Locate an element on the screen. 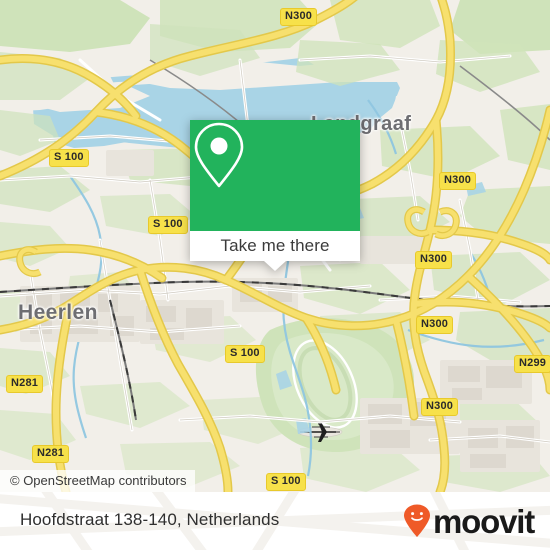  moovit-logo: moovit is located at coordinates (468, 521).